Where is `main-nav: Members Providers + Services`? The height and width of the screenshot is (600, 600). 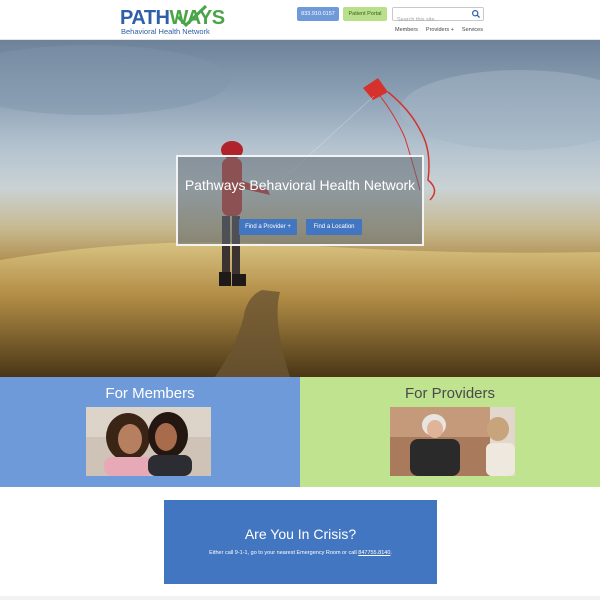 main-nav: Members Providers + Services is located at coordinates (439, 30).